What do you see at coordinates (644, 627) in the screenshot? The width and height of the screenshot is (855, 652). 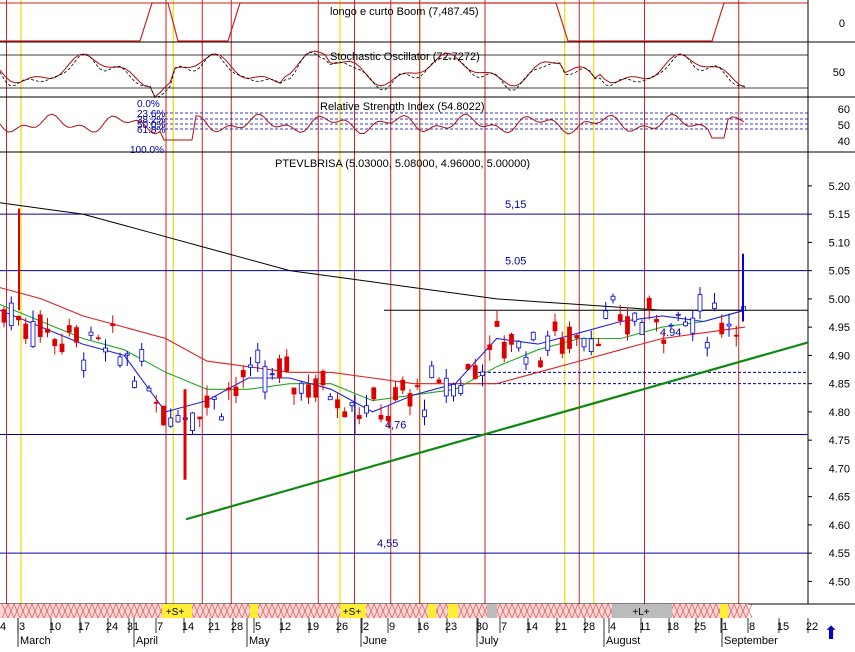 I see `x-day-label: 11` at bounding box center [644, 627].